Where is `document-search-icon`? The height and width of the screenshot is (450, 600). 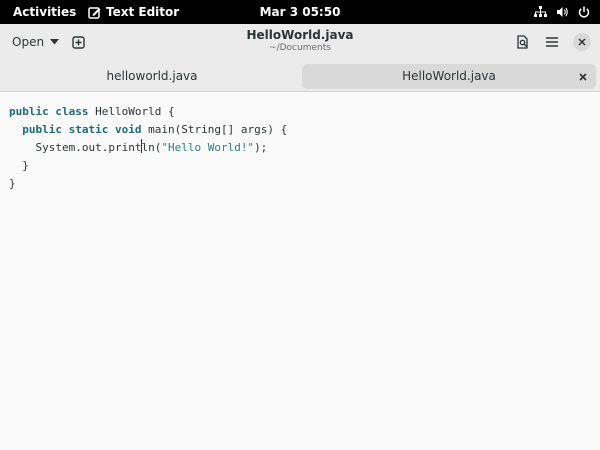
document-search-icon is located at coordinates (522, 42).